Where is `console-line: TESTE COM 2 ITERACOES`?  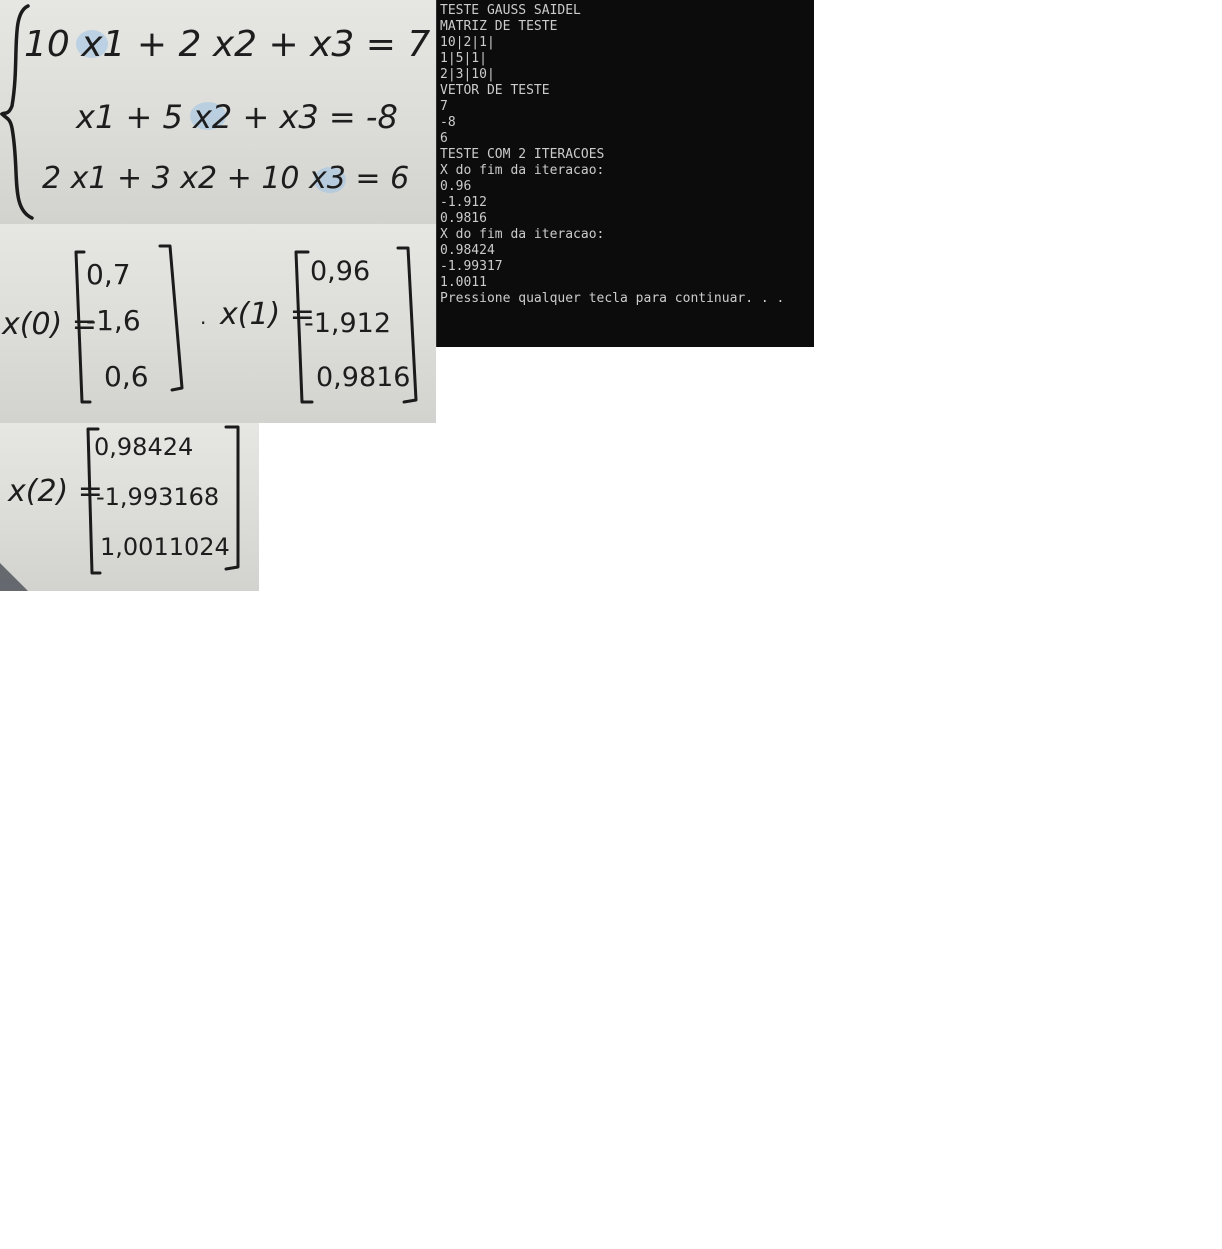
console-line: TESTE COM 2 ITERACOES is located at coordinates (522, 154).